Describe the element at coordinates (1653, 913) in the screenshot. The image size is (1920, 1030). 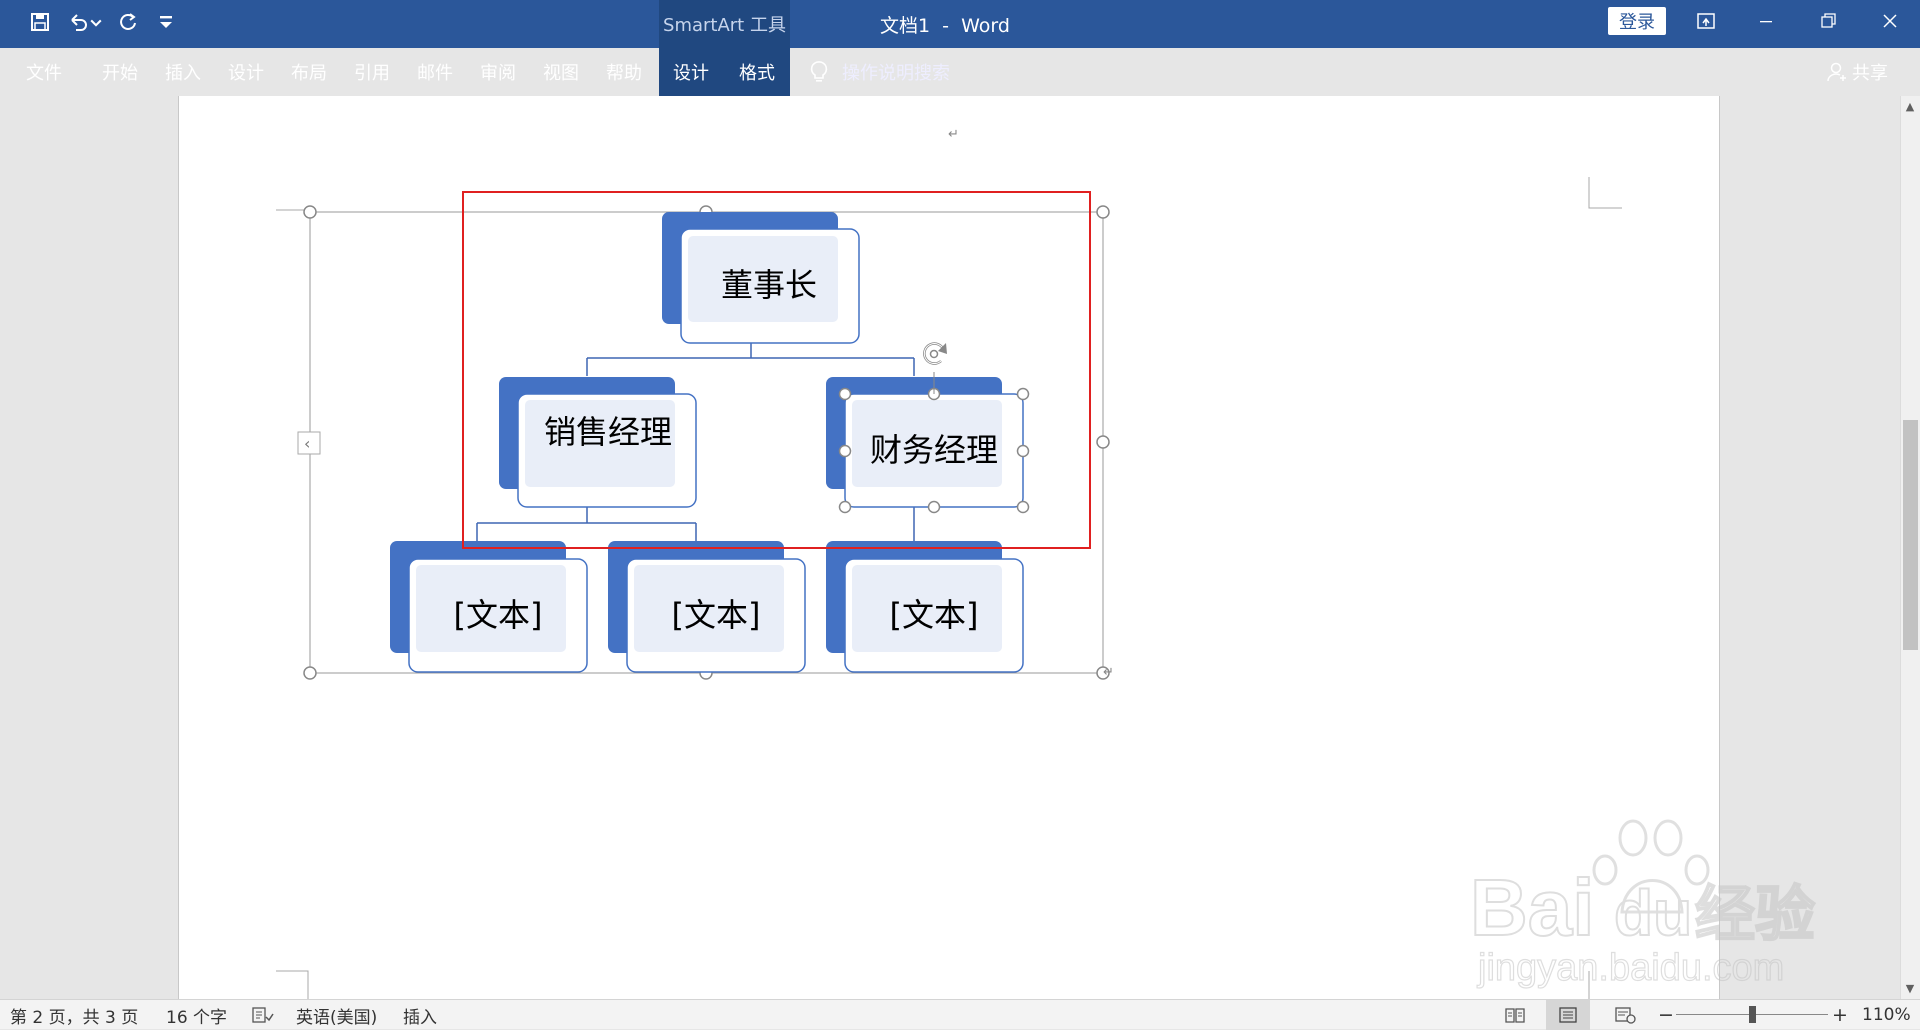
I see `watermark-brand-tail: du` at that location.